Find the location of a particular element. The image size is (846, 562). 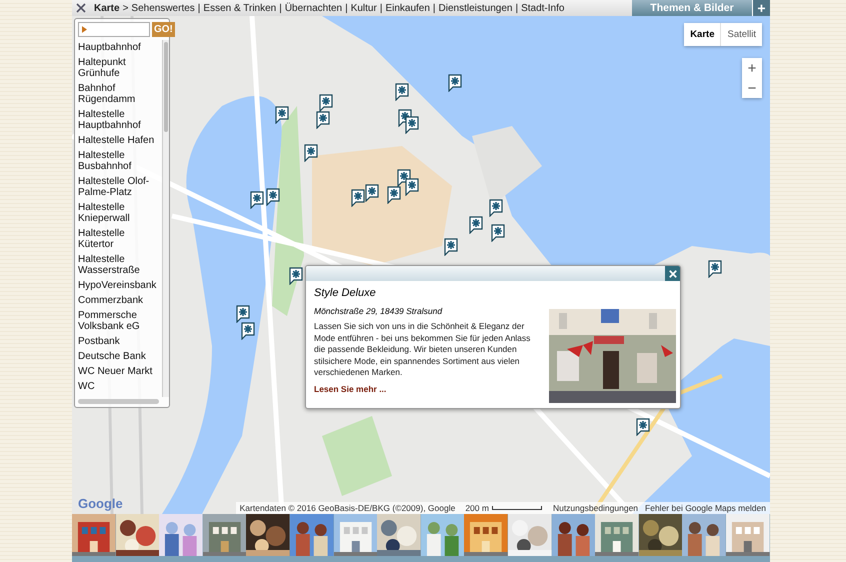

close-icon is located at coordinates (81, 8).